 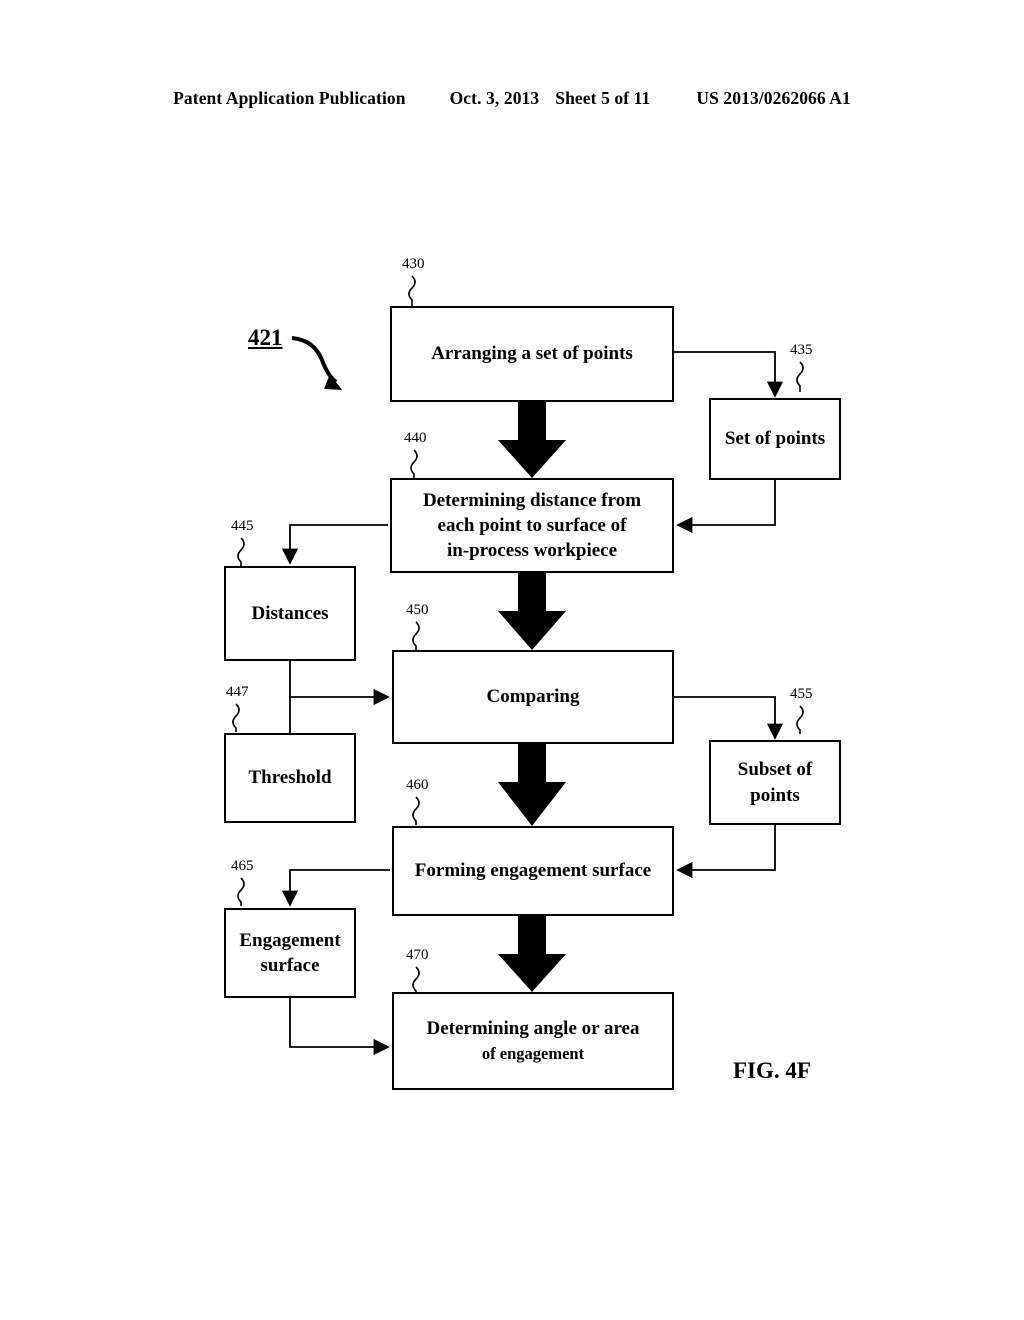 What do you see at coordinates (532, 551) in the screenshot?
I see `node-label-line3: in-process workpiece` at bounding box center [532, 551].